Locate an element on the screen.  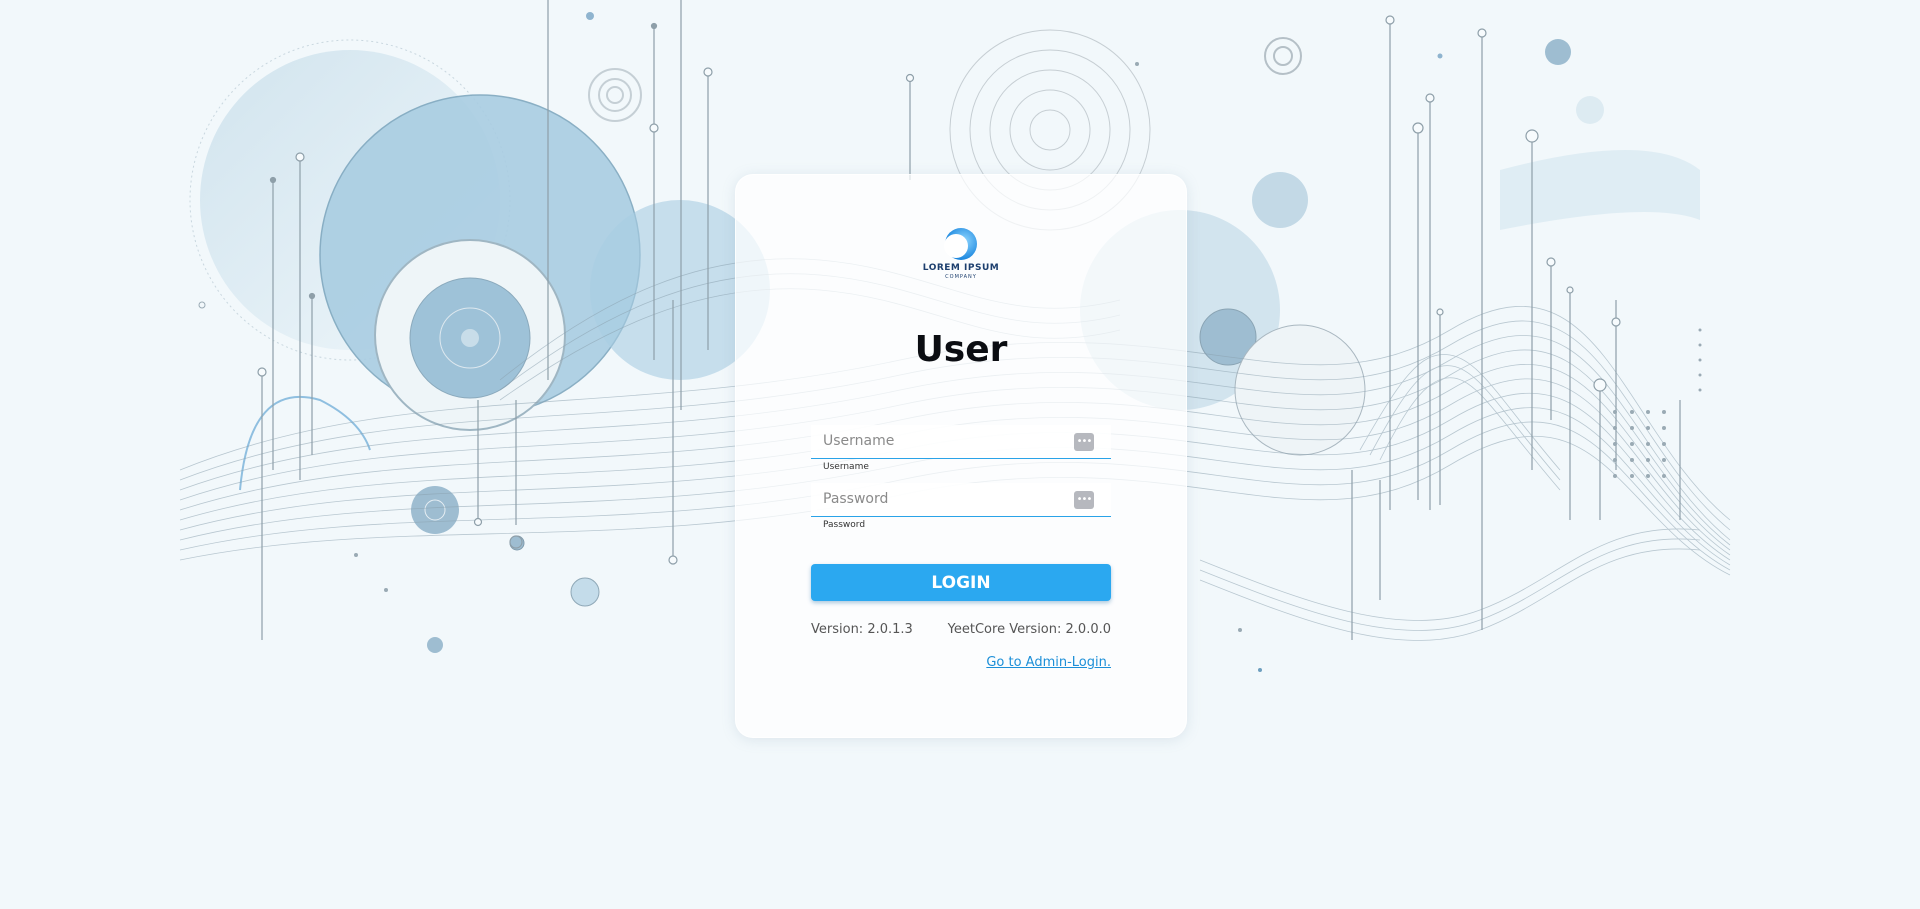
company-logo: LOREM IPSUM COMPANY is located at coordinates (961, 258).